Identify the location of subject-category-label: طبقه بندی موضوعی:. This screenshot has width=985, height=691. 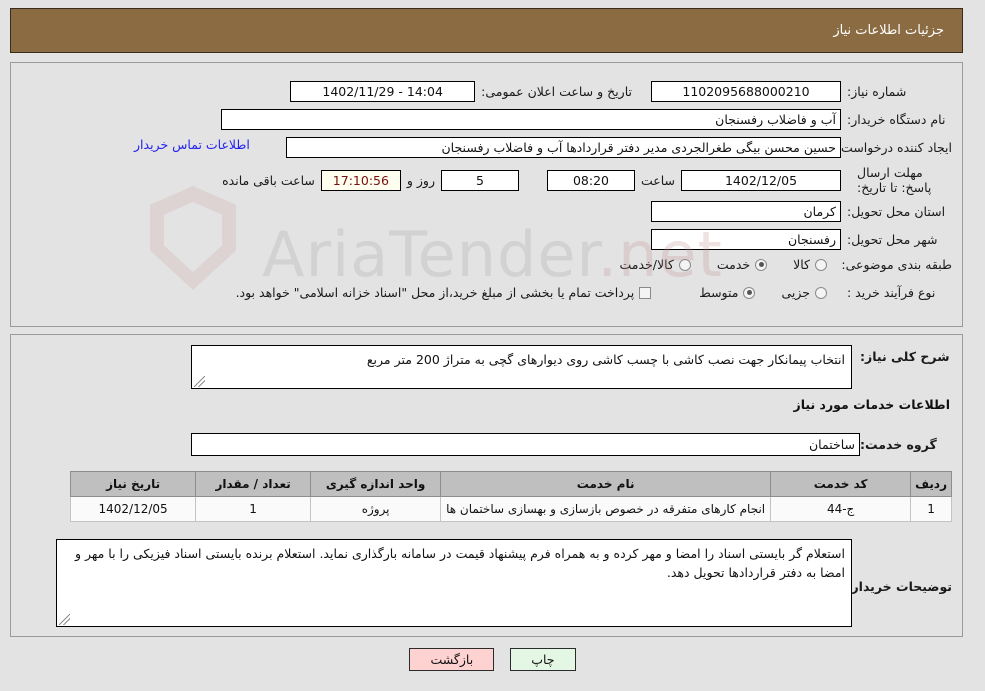
(896, 264).